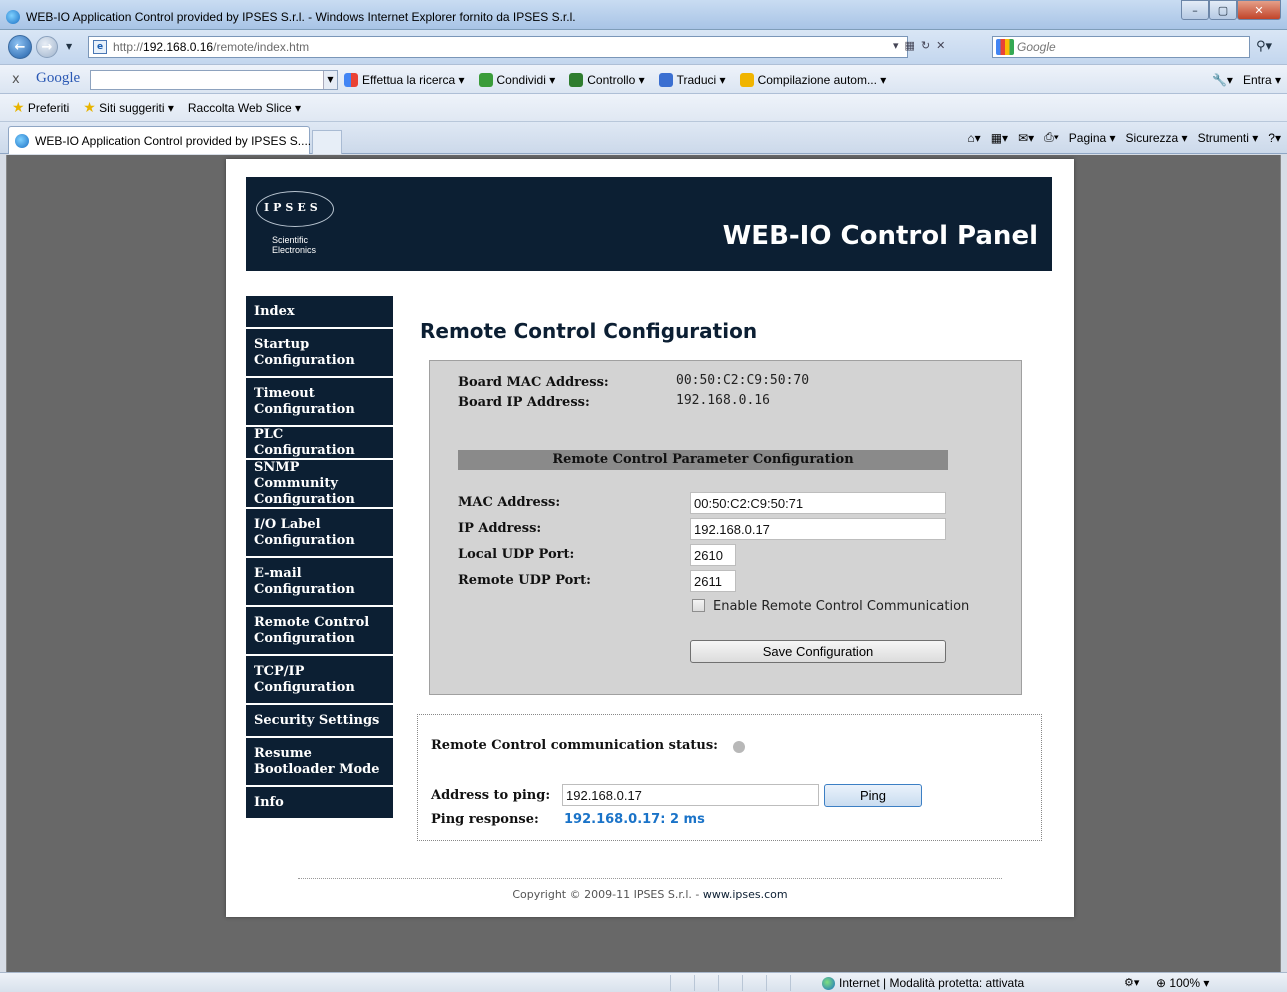  What do you see at coordinates (910, 45) in the screenshot?
I see `compat-view-icon: ▦` at bounding box center [910, 45].